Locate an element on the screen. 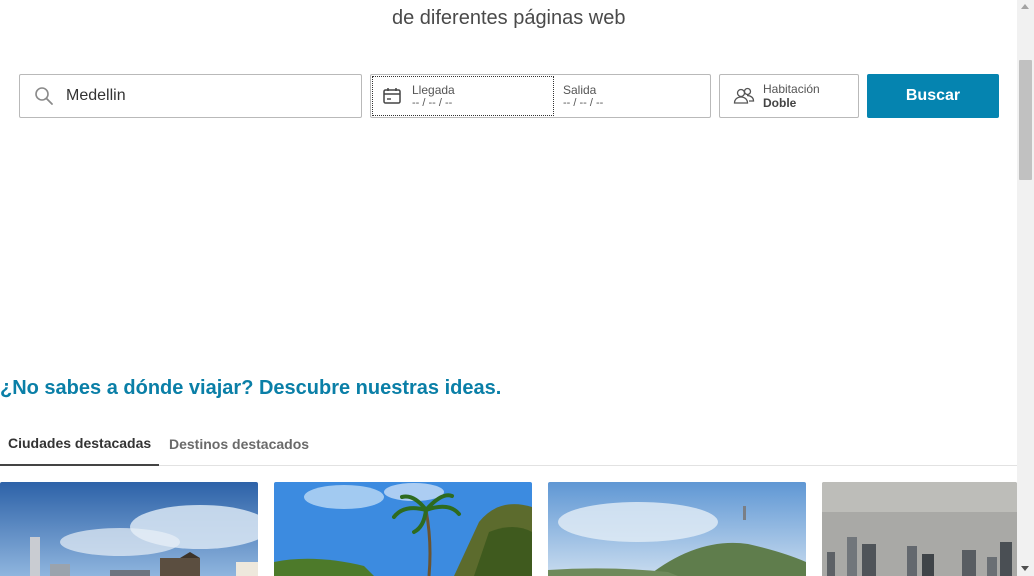 The image size is (1034, 576). scrollbar-thumb is located at coordinates (1025, 120).